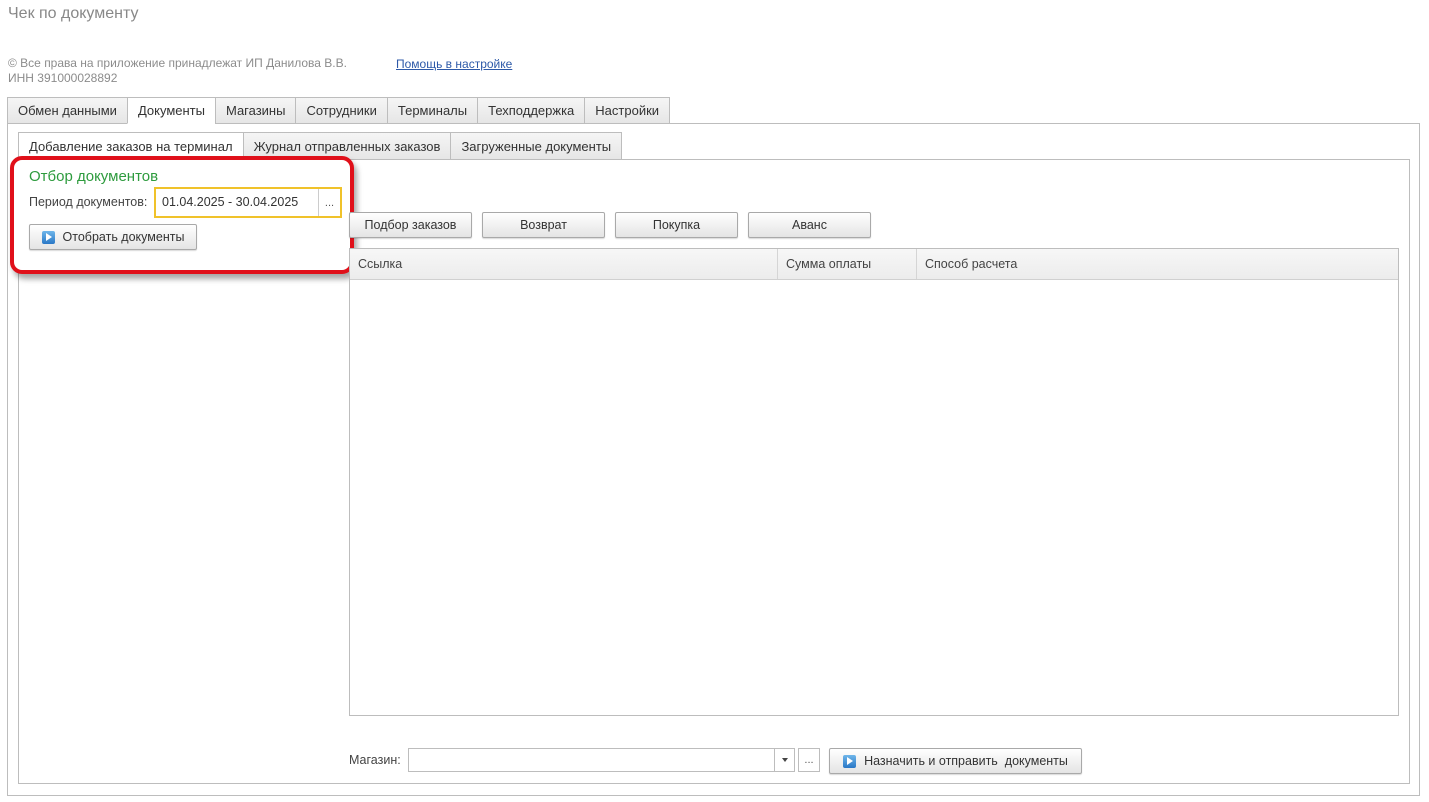  I want to click on select-documents-button: Отобрать документы, so click(113, 237).